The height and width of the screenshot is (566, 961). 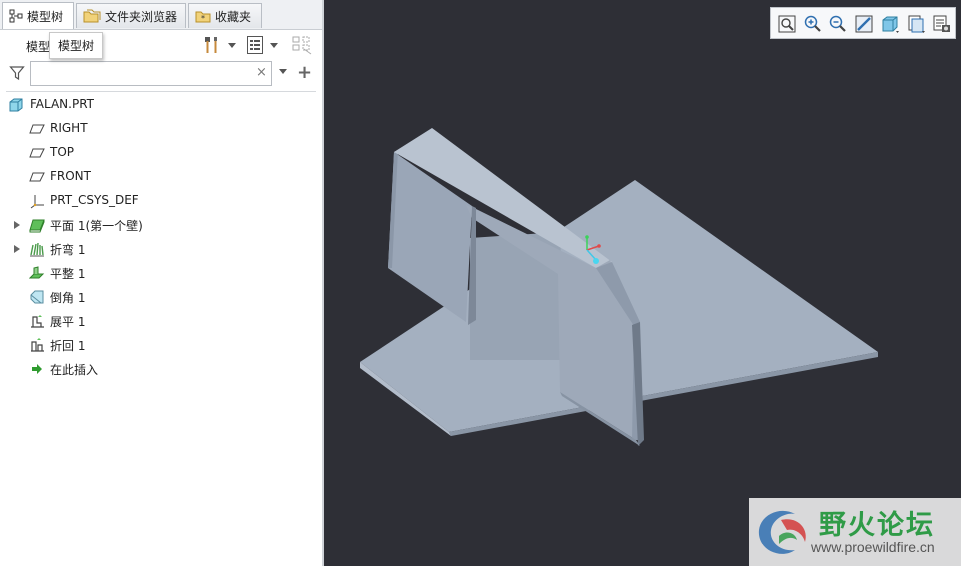 I want to click on watermark: 野火论坛 www.proewildfire.cn, so click(x=855, y=532).